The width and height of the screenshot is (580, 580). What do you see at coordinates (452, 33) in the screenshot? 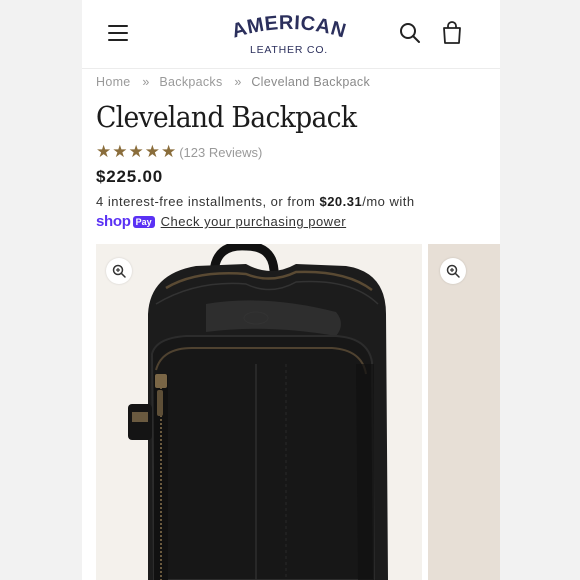
I see `cart-icon` at bounding box center [452, 33].